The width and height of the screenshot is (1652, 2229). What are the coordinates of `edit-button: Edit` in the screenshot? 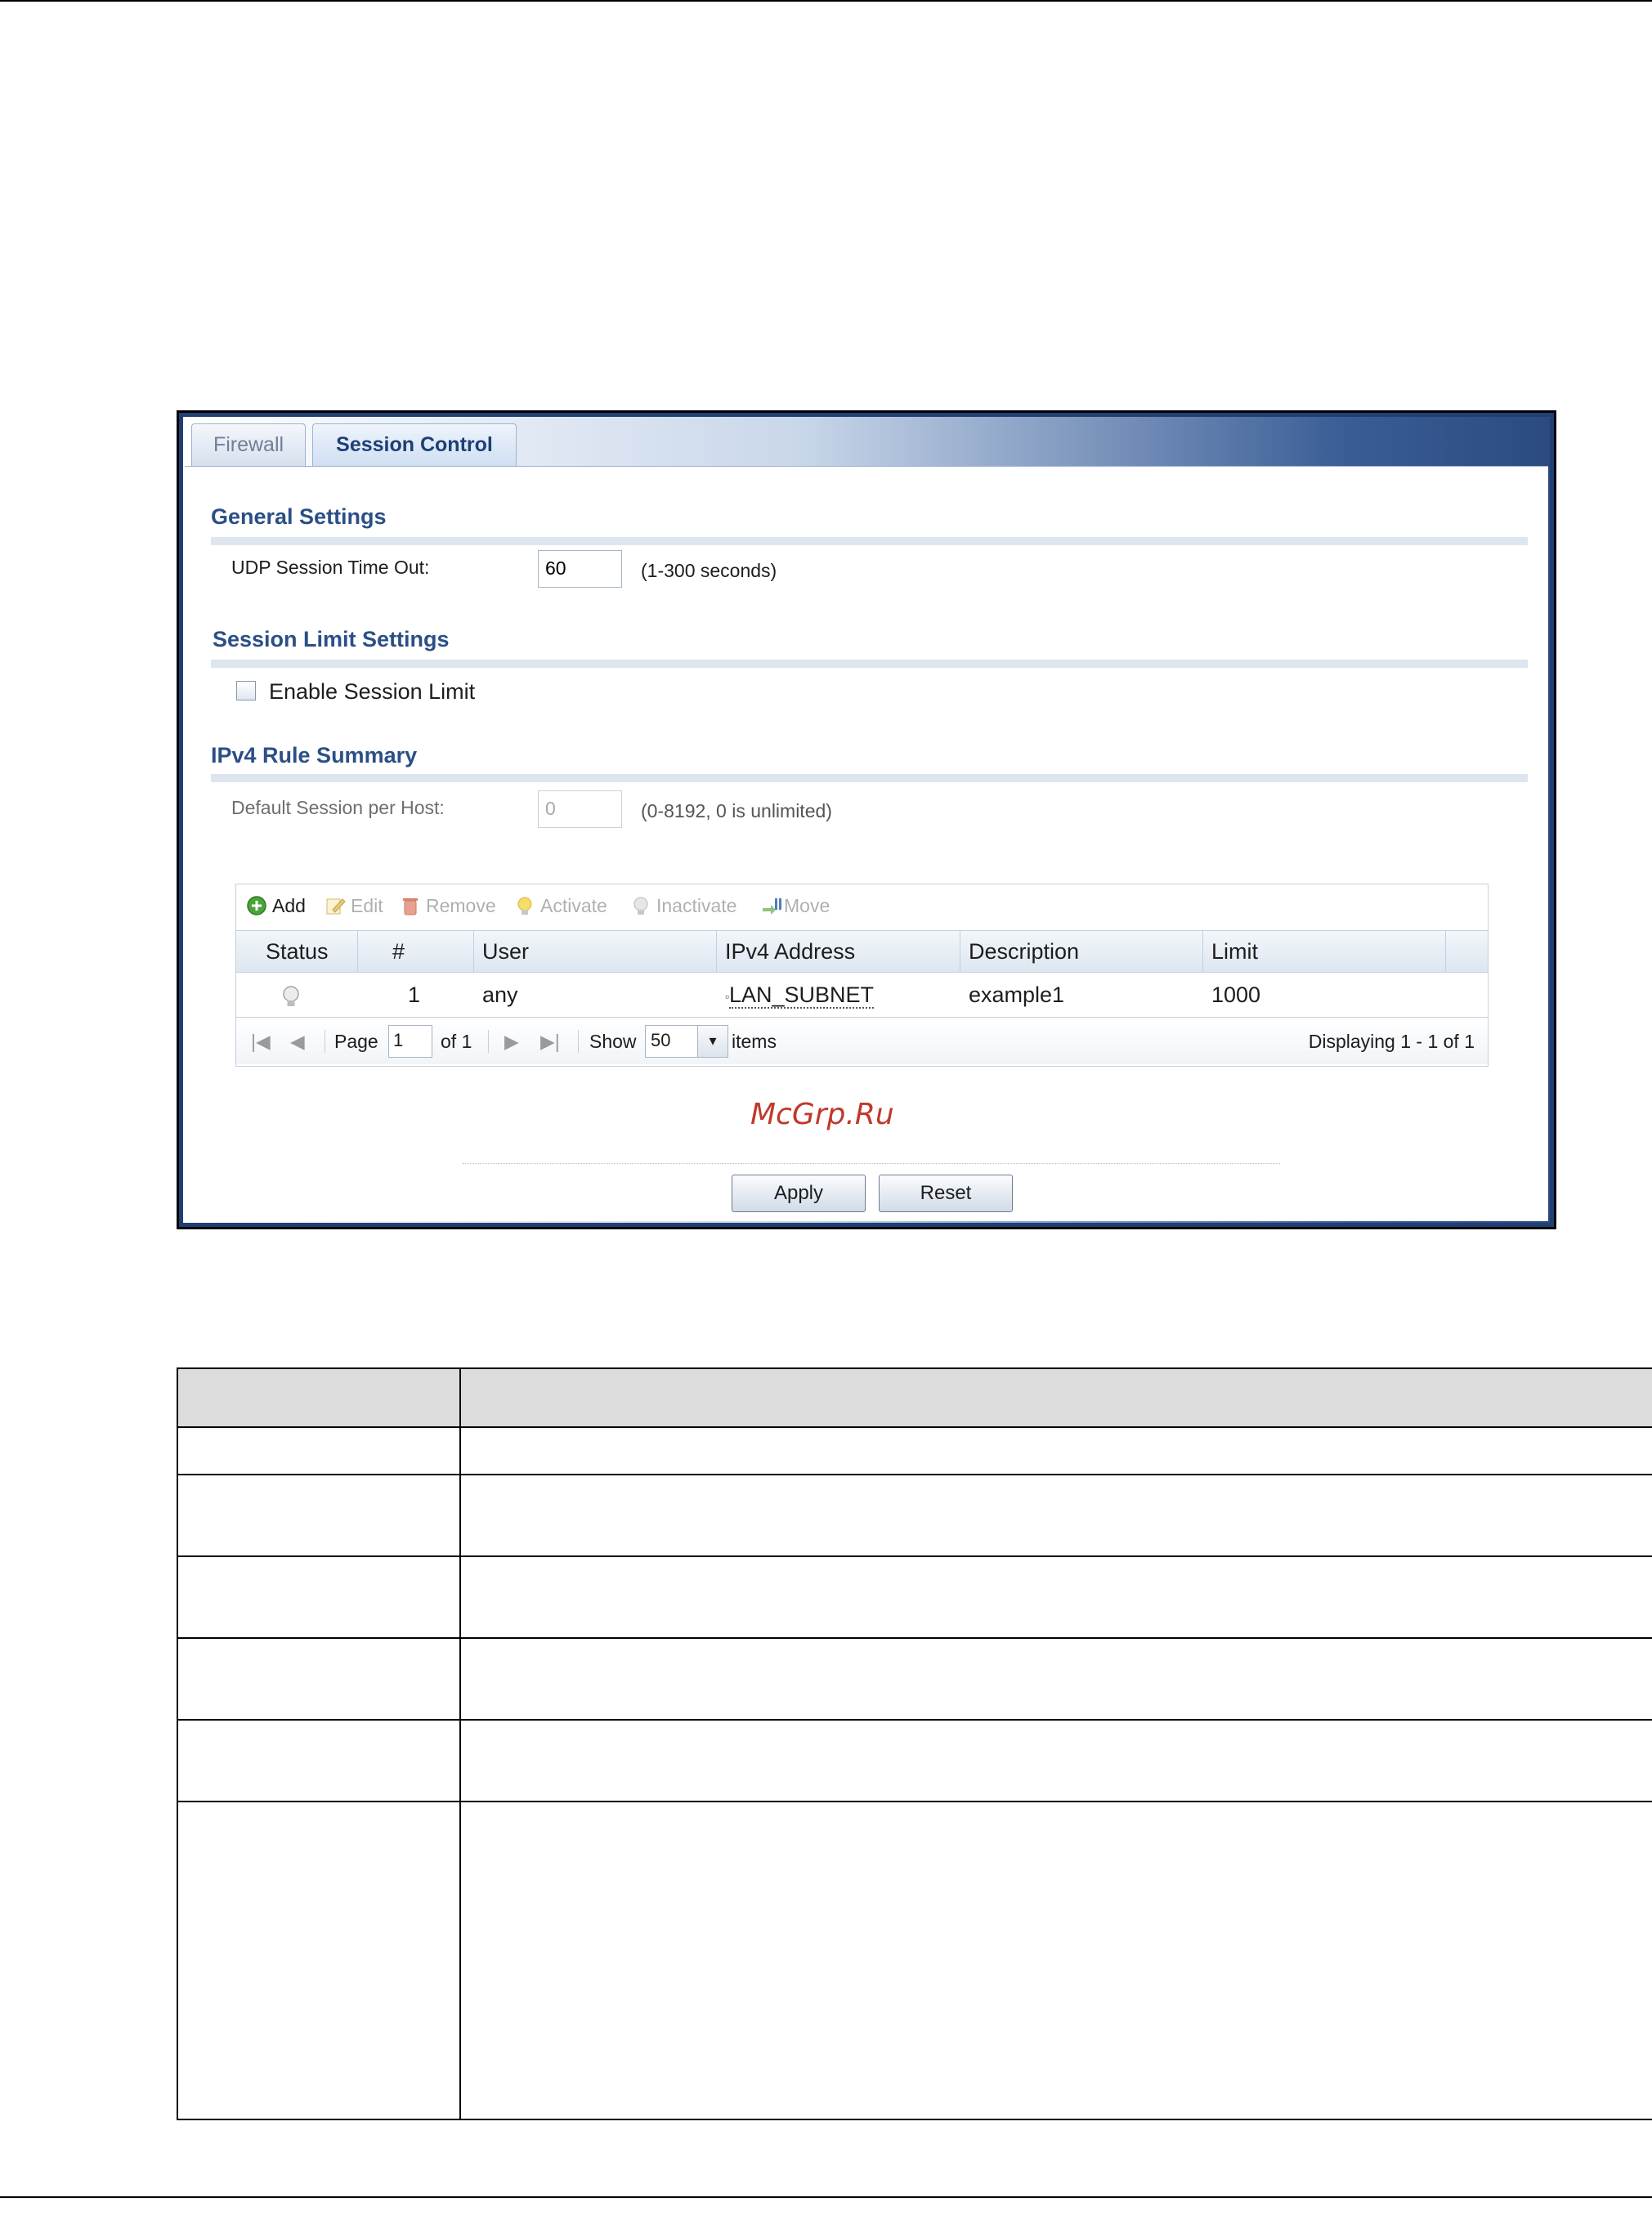 It's located at (354, 905).